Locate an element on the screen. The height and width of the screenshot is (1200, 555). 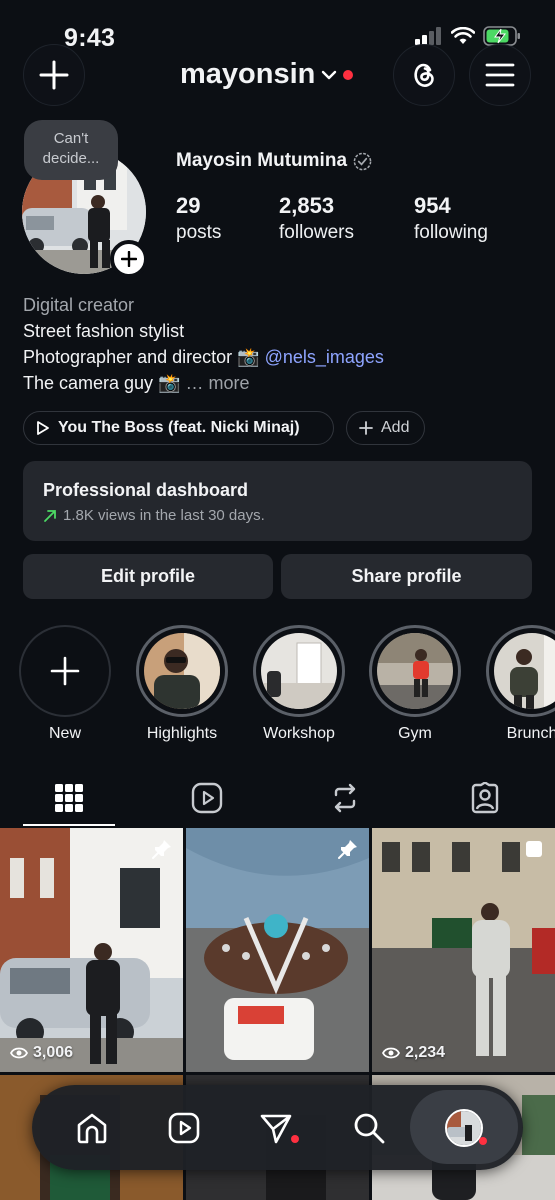
highlight-workshop: Workshop is located at coordinates (299, 684).